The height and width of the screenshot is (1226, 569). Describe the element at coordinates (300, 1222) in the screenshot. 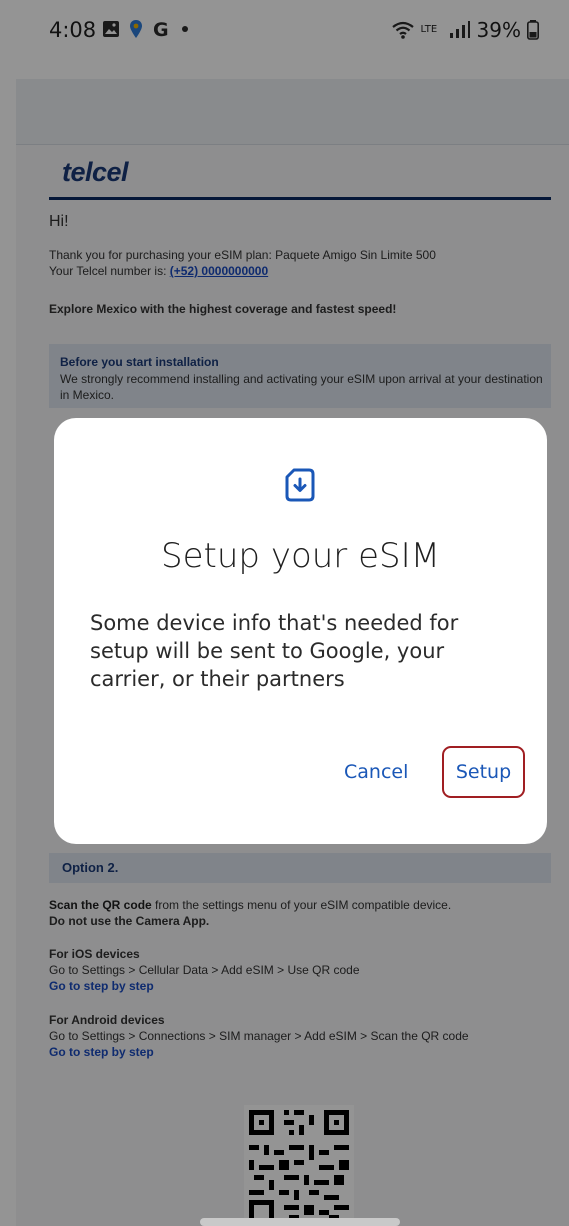

I see `home-indicator` at that location.